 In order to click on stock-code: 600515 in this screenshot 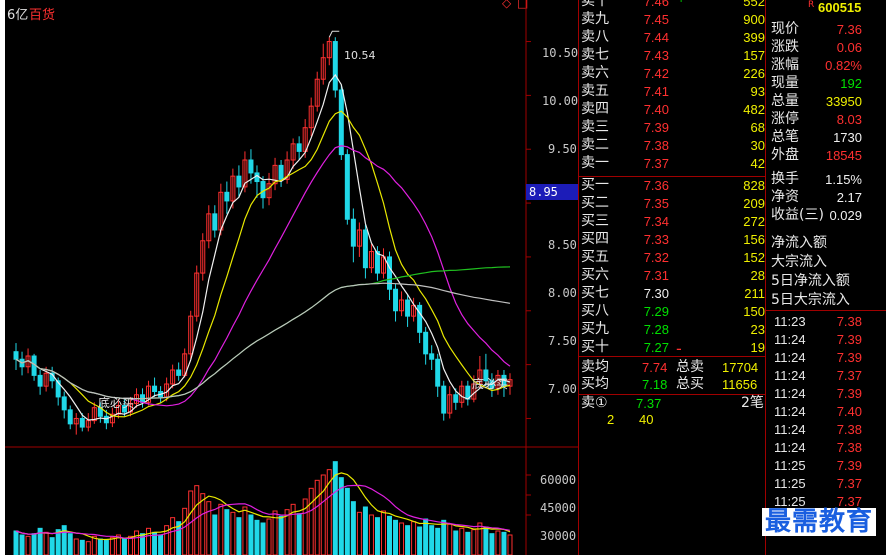, I will do `click(839, 7)`.